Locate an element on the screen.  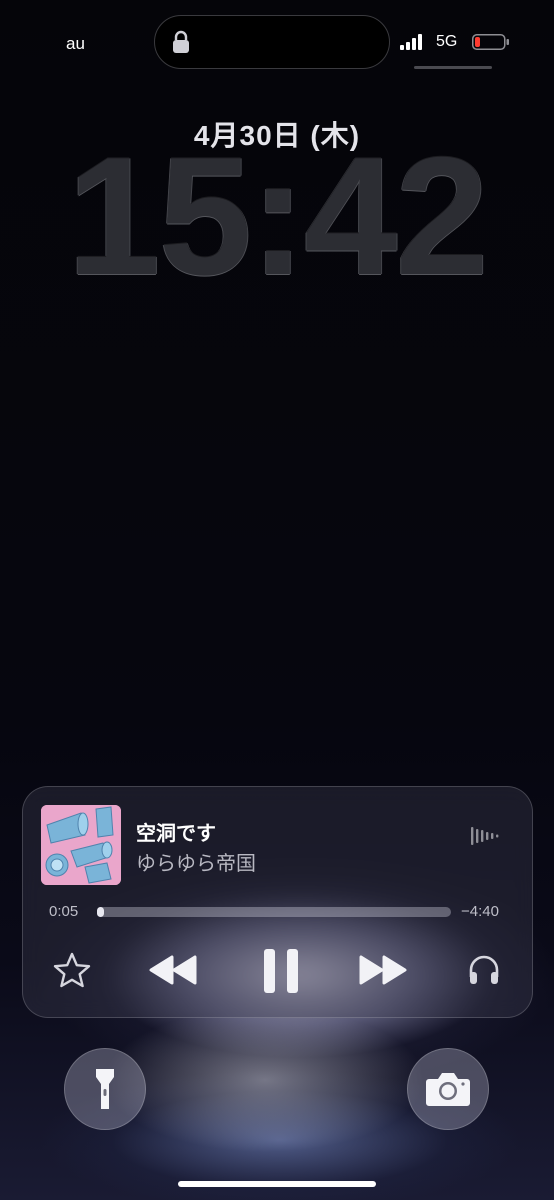
track-artist: ゆらゆら帝国 is located at coordinates (196, 864).